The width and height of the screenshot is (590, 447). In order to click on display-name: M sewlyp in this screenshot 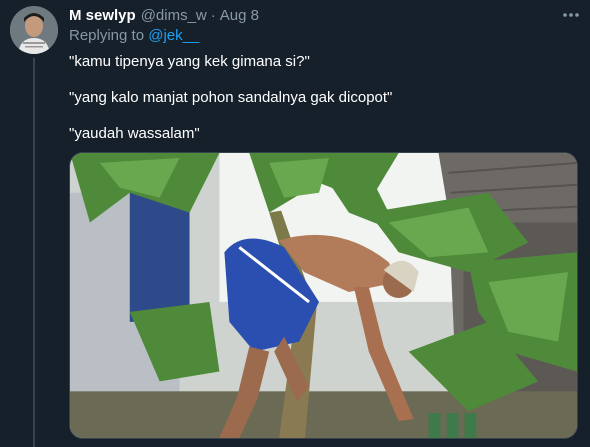, I will do `click(102, 15)`.